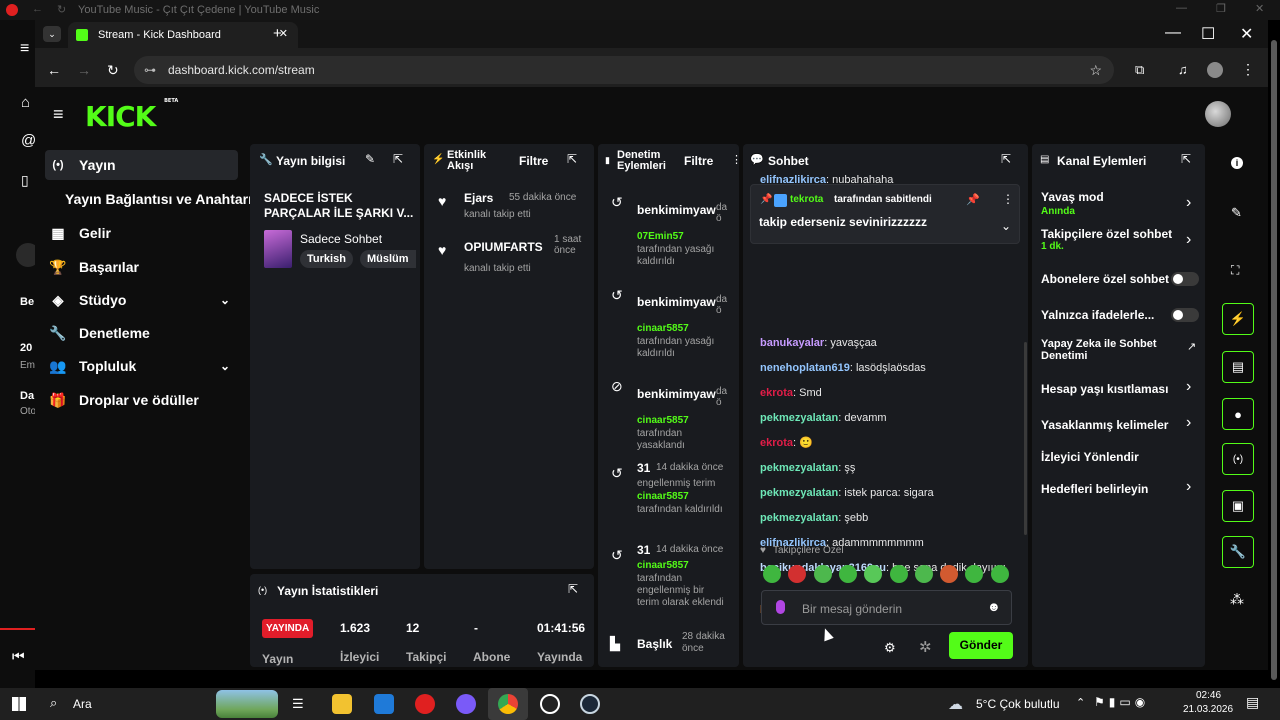 This screenshot has height=720, width=1280. What do you see at coordinates (298, 704) in the screenshot?
I see `task-view-icon: ☰` at bounding box center [298, 704].